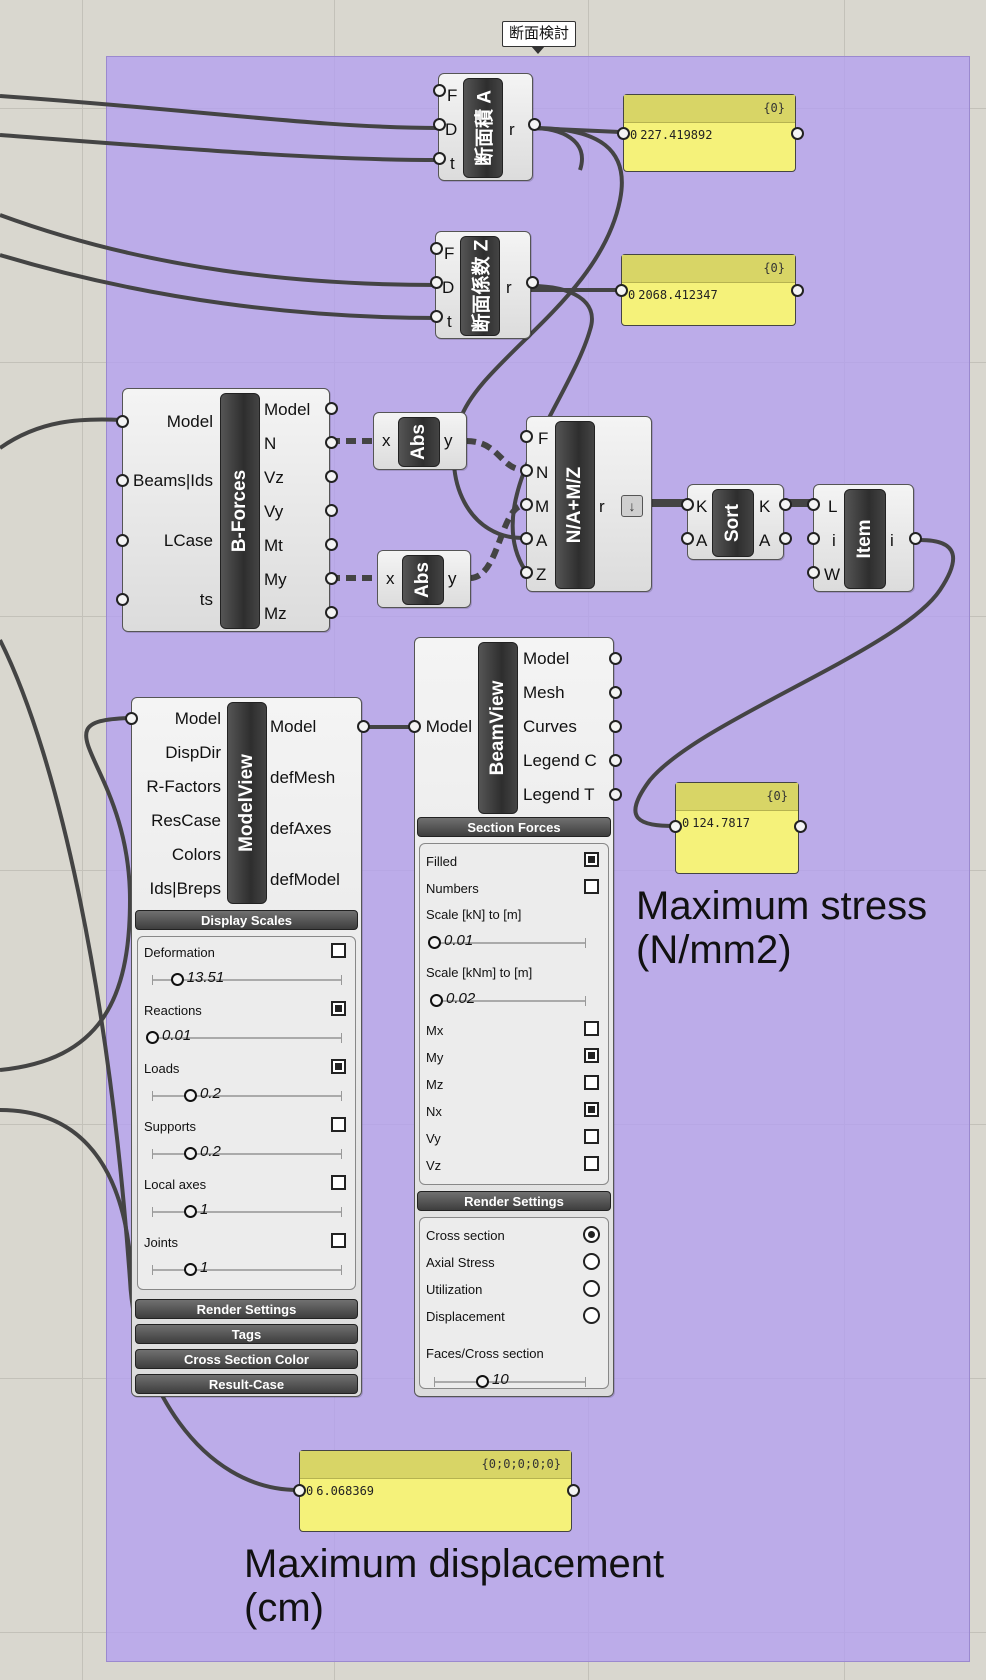 Image resolution: width=986 pixels, height=1680 pixels. Describe the element at coordinates (424, 579) in the screenshot. I see `abs-component-2: Abs x y` at that location.